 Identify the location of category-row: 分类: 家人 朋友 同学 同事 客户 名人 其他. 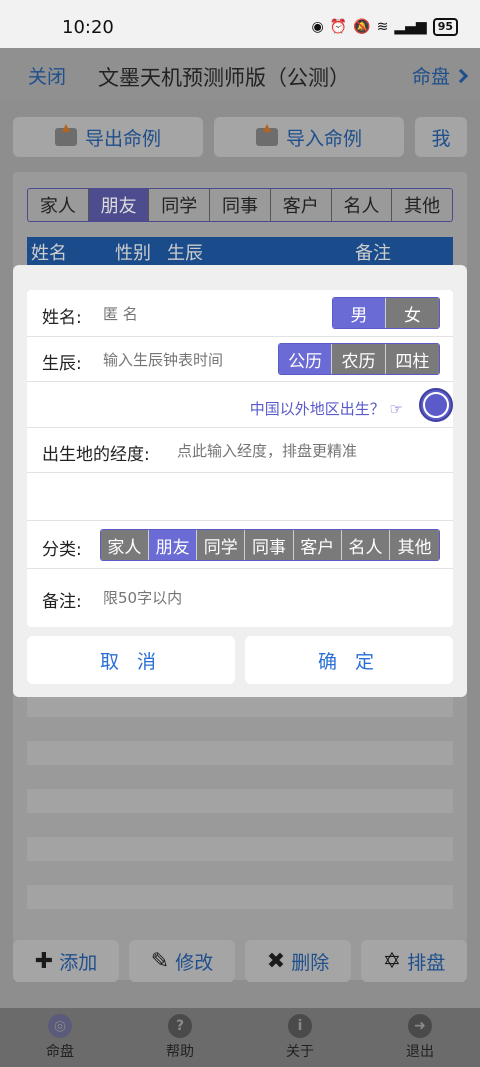
(240, 545).